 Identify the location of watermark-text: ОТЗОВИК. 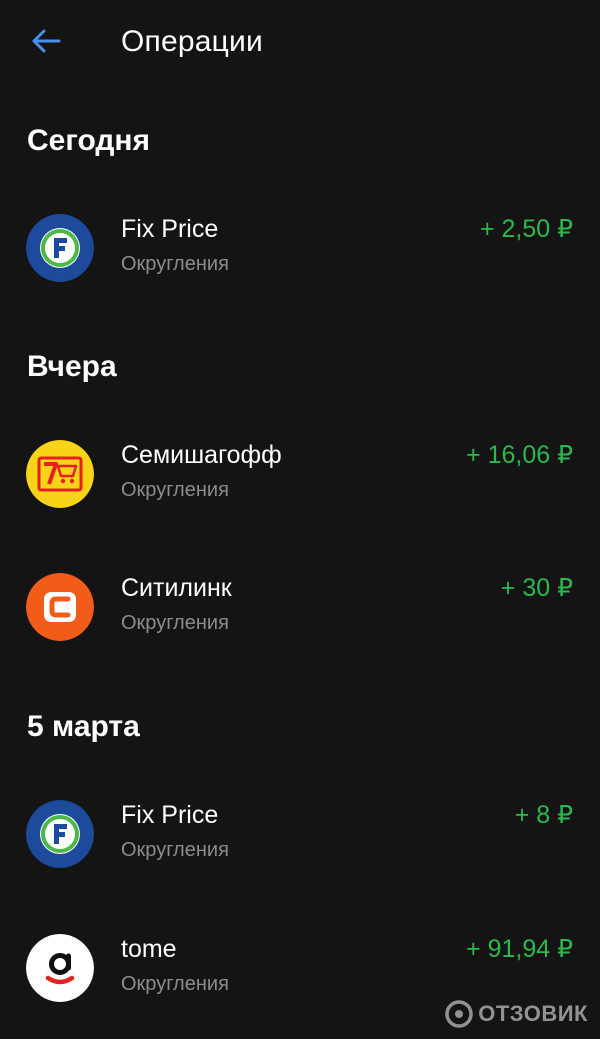
(533, 1013).